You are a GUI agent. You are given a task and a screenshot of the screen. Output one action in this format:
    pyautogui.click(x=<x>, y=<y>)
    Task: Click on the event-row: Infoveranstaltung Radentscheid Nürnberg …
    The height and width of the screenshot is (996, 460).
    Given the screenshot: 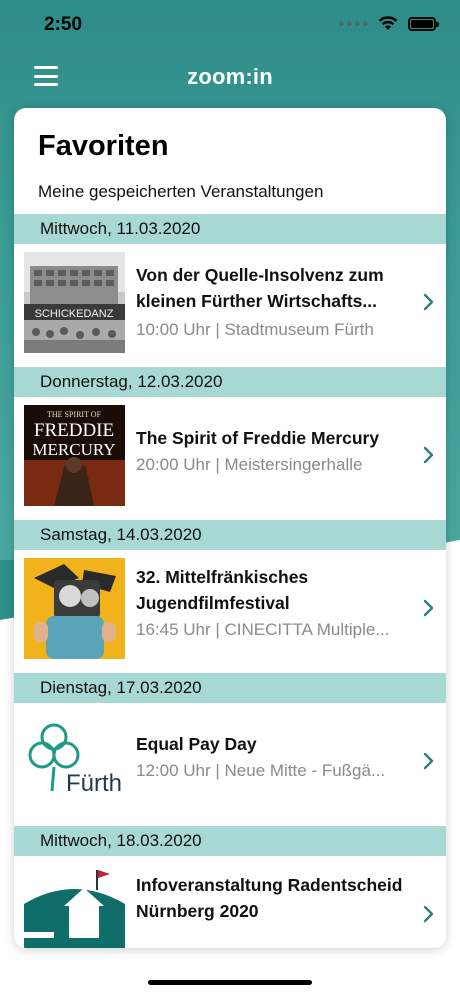 What is the action you would take?
    pyautogui.click(x=230, y=902)
    